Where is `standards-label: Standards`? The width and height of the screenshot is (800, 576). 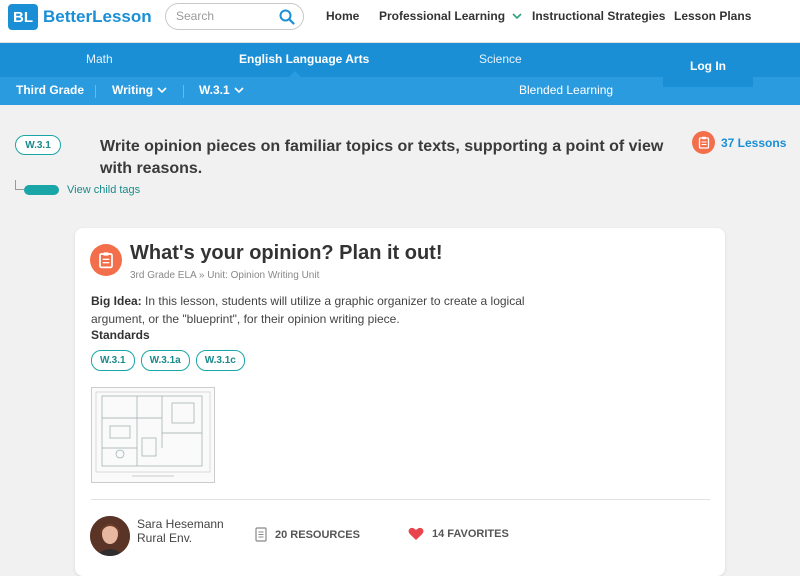
standards-label: Standards is located at coordinates (120, 335).